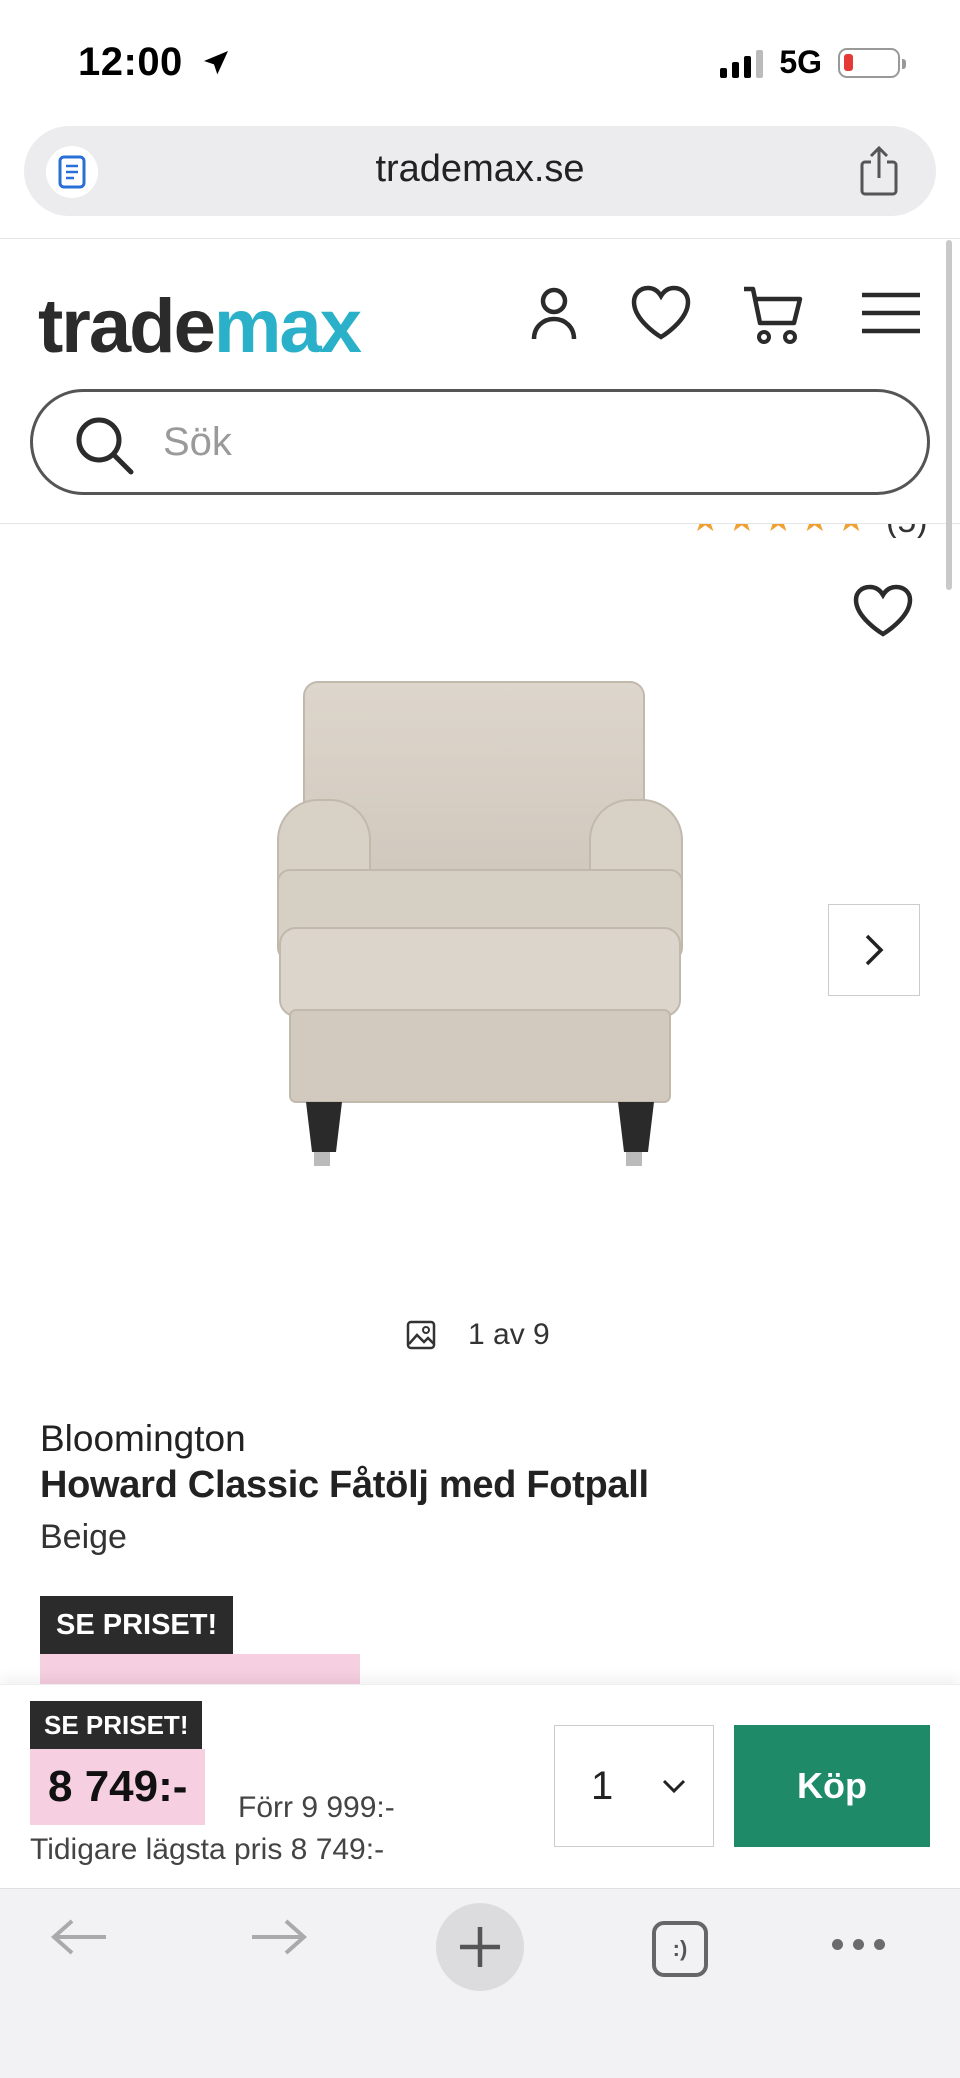  What do you see at coordinates (674, 1786) in the screenshot?
I see `chevron-down-icon` at bounding box center [674, 1786].